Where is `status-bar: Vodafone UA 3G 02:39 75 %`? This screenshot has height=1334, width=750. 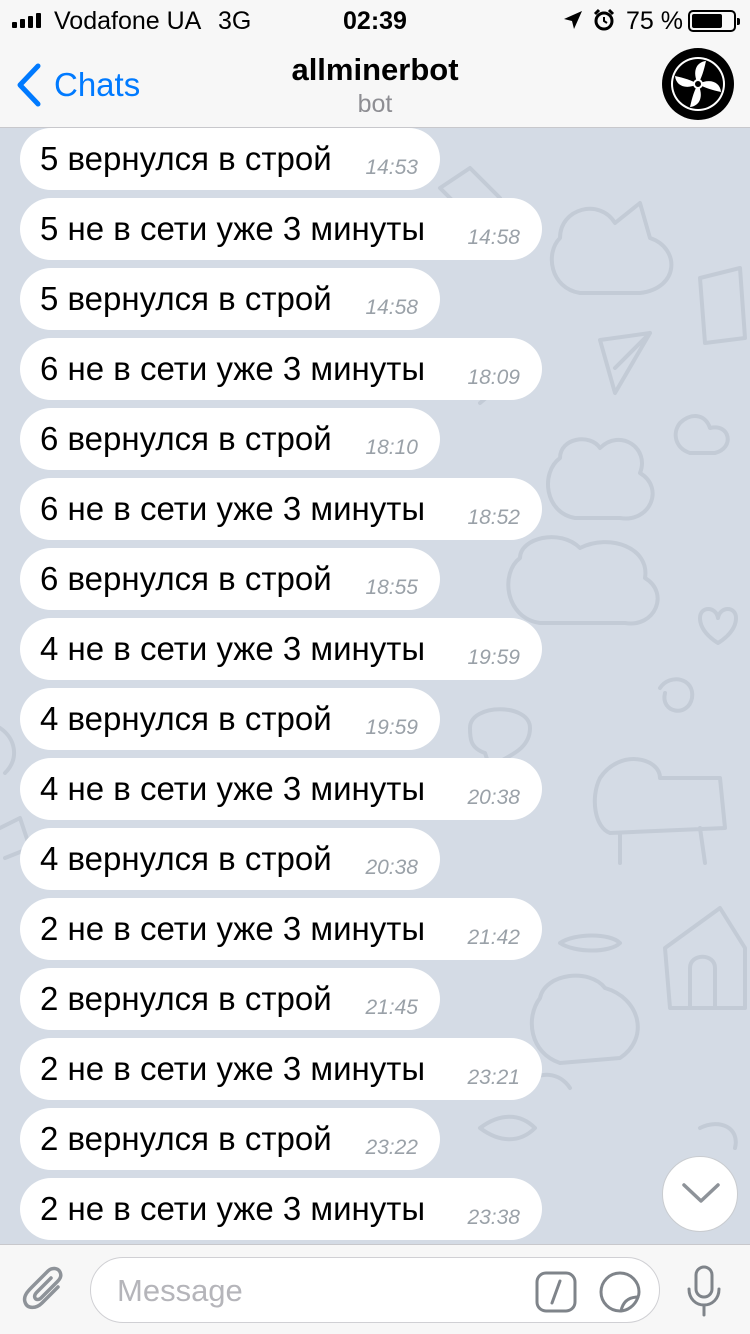 status-bar: Vodafone UA 3G 02:39 75 % is located at coordinates (375, 20).